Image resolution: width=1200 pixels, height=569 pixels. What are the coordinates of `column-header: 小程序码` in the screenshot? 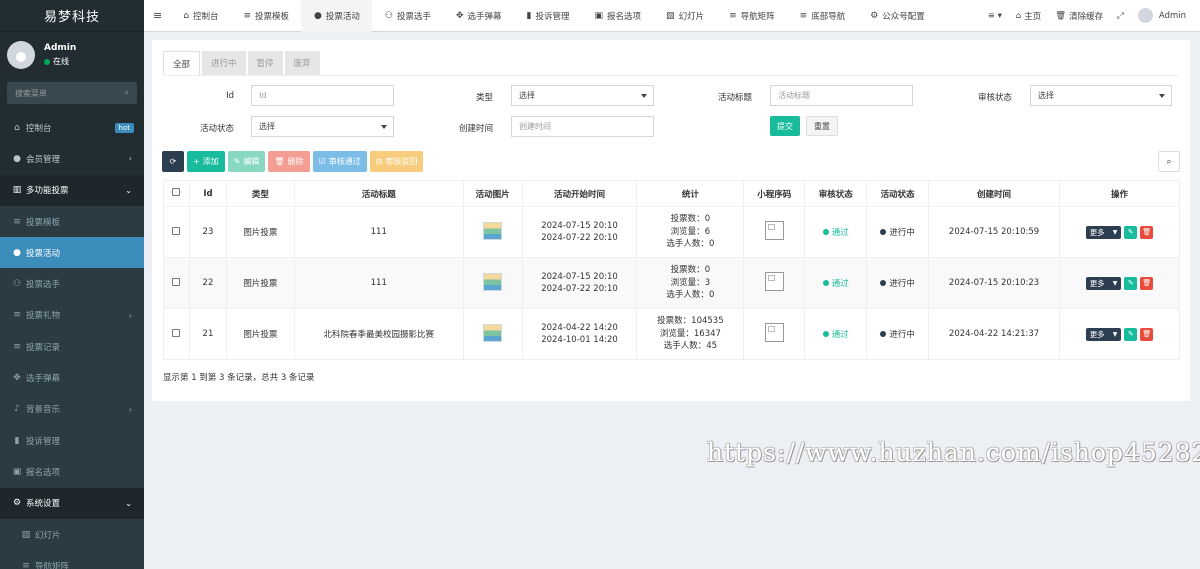 It's located at (774, 193).